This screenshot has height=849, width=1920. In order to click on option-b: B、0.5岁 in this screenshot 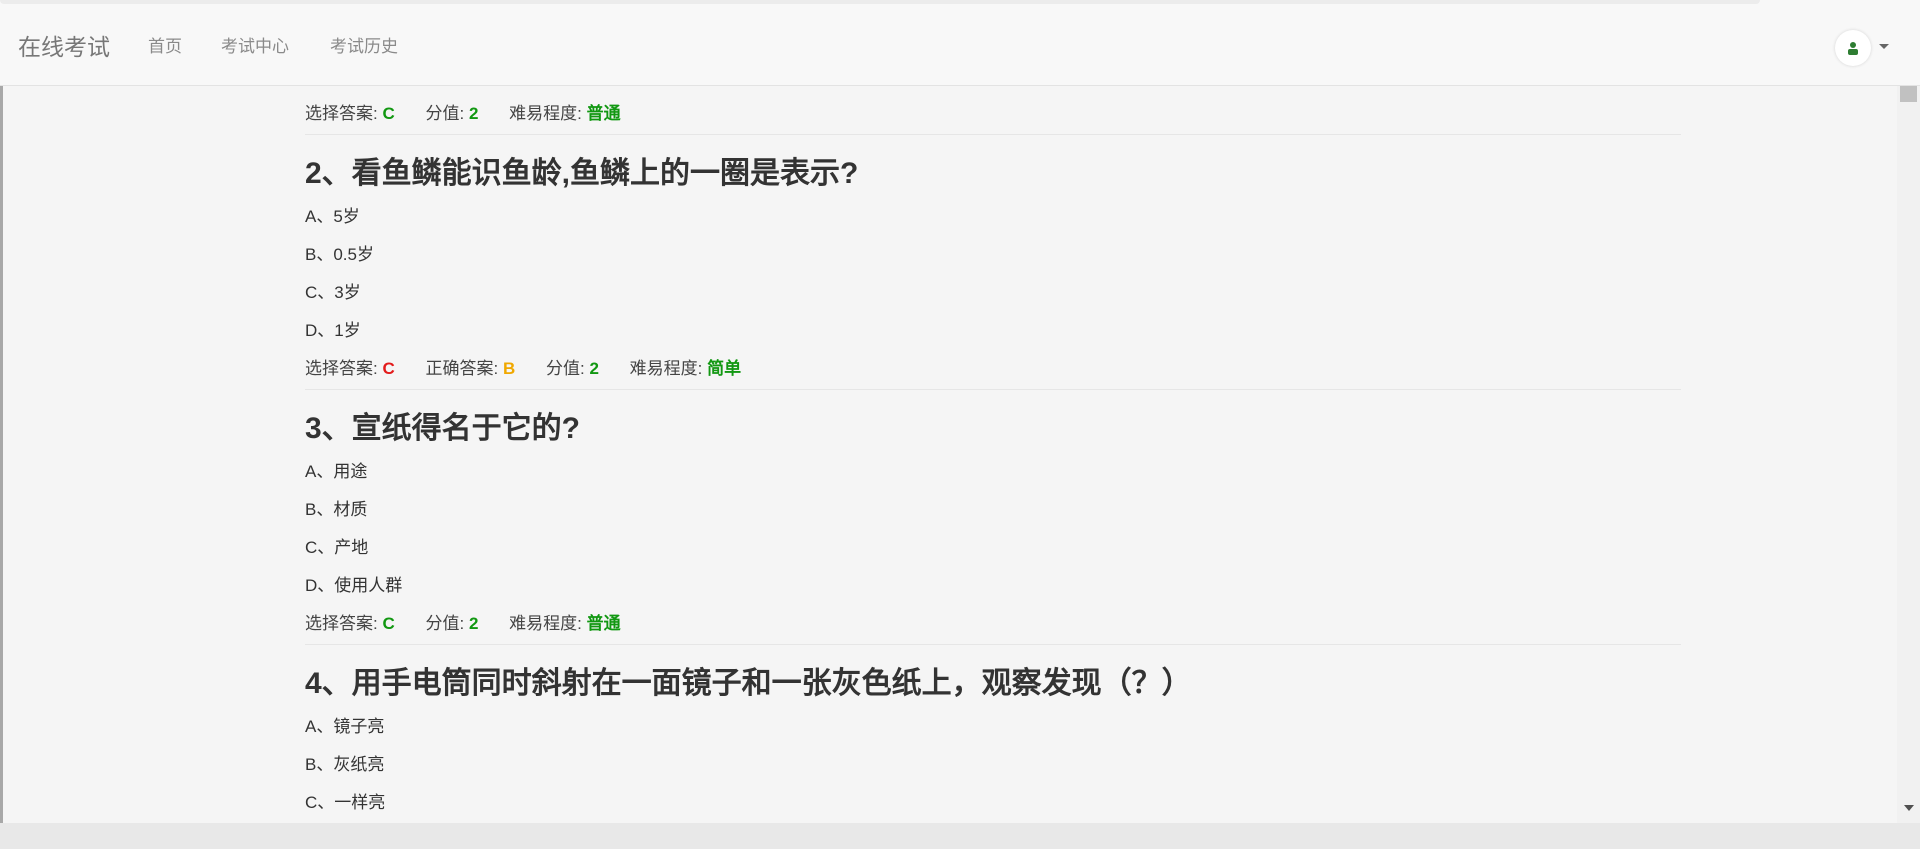, I will do `click(339, 254)`.